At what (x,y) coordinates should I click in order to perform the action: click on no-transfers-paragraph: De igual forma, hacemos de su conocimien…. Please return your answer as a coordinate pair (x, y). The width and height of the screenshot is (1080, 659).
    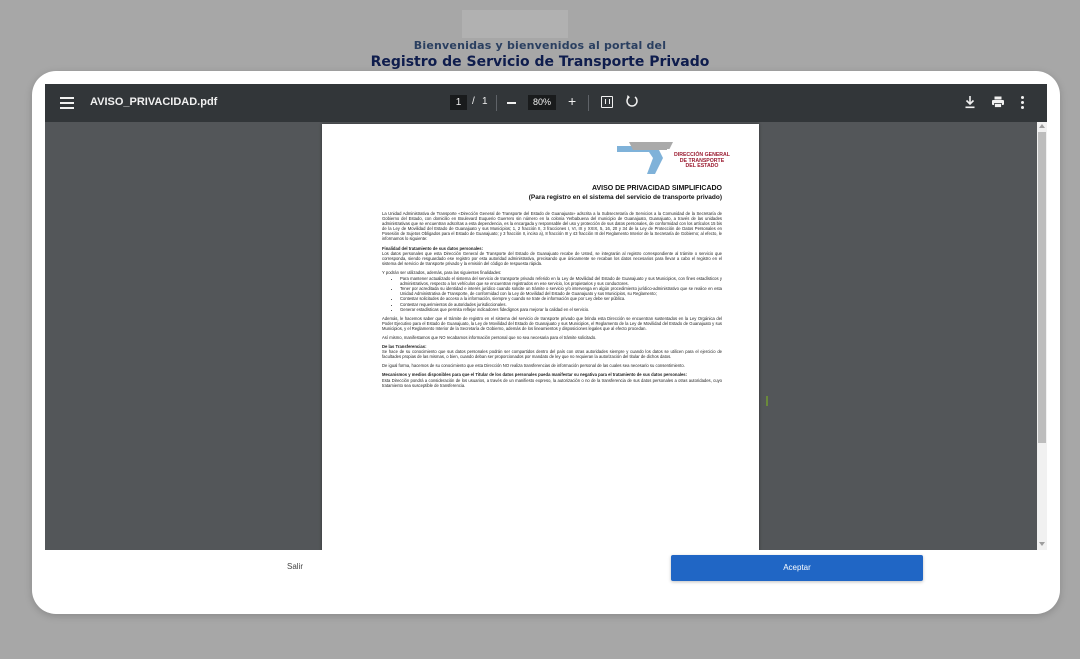
    Looking at the image, I should click on (533, 366).